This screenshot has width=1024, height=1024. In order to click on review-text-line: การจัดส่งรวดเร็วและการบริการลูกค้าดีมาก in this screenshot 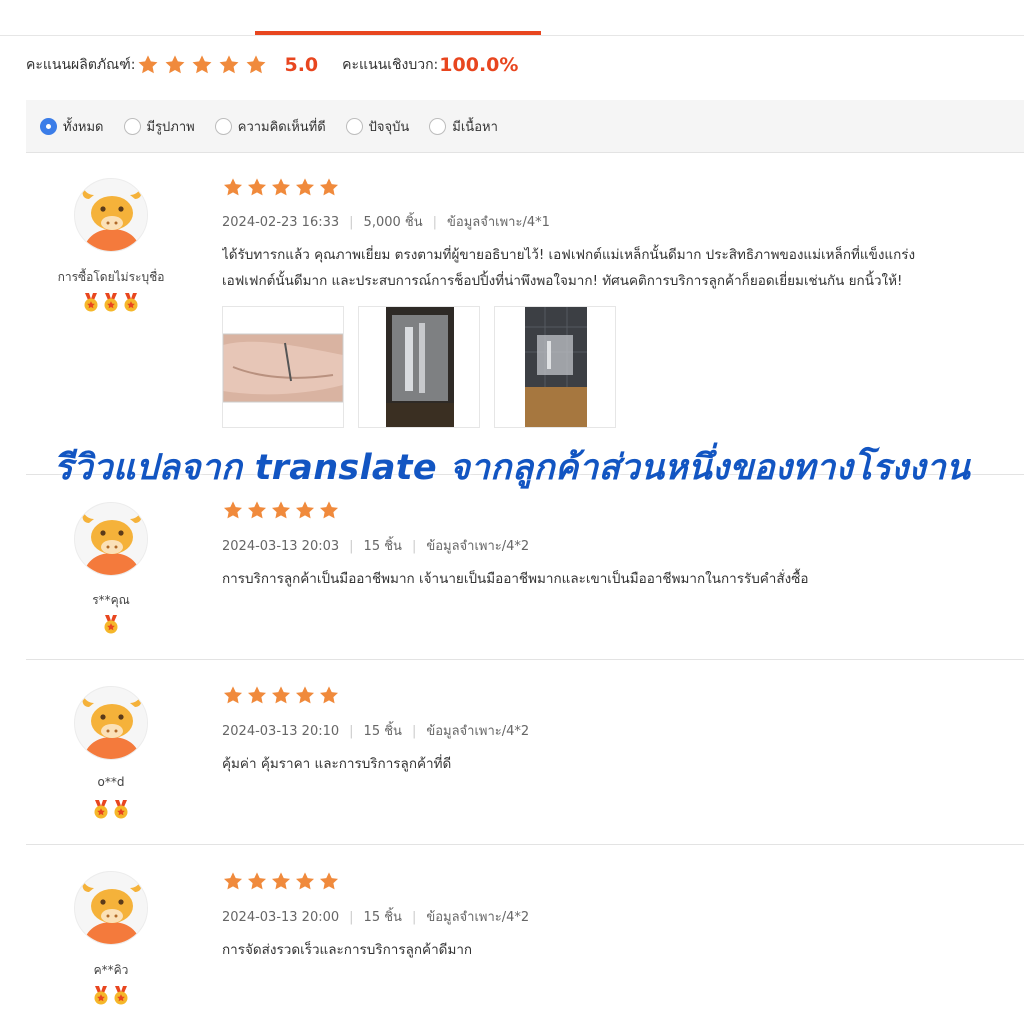, I will do `click(347, 950)`.